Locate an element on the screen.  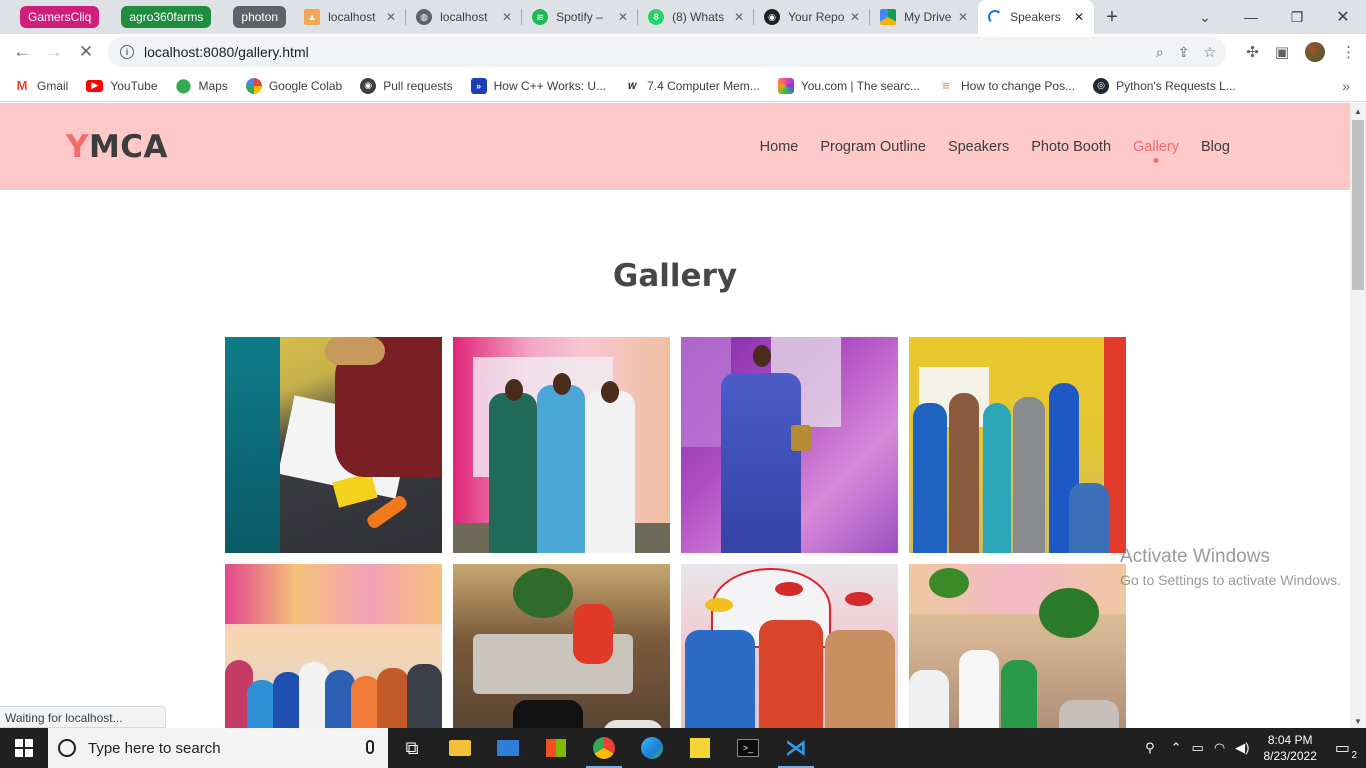
taskbar-search-box: Type here to search is located at coordinates (218, 748).